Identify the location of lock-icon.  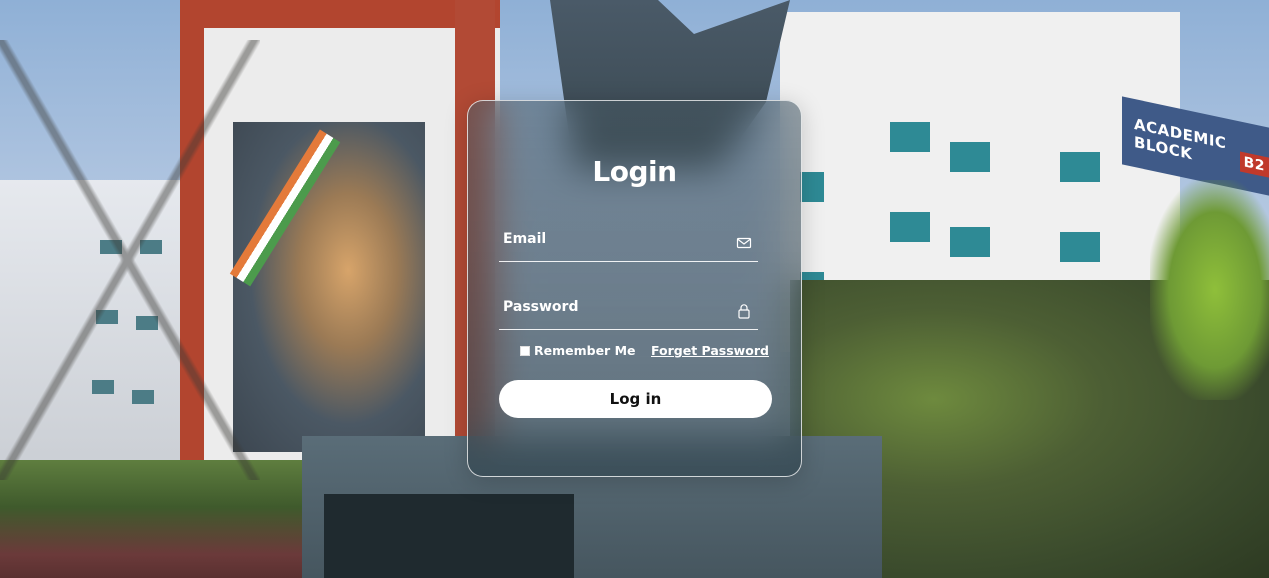
(744, 311).